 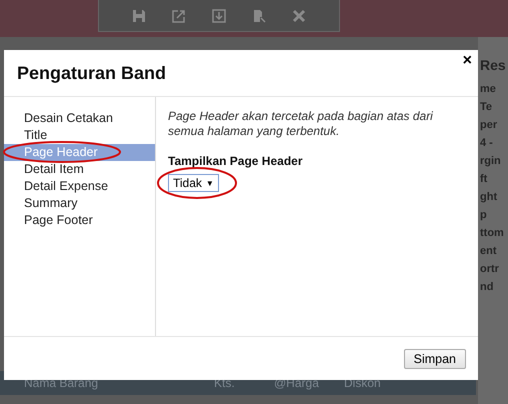 What do you see at coordinates (139, 15) in the screenshot?
I see `save-icon` at bounding box center [139, 15].